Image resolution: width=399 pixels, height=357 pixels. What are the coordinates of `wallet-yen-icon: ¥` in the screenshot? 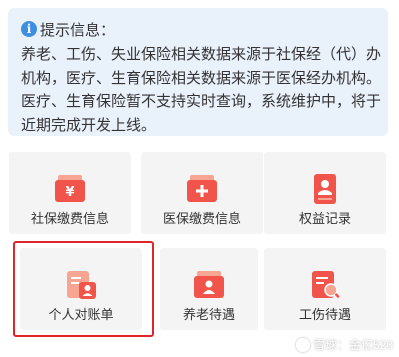 It's located at (70, 189).